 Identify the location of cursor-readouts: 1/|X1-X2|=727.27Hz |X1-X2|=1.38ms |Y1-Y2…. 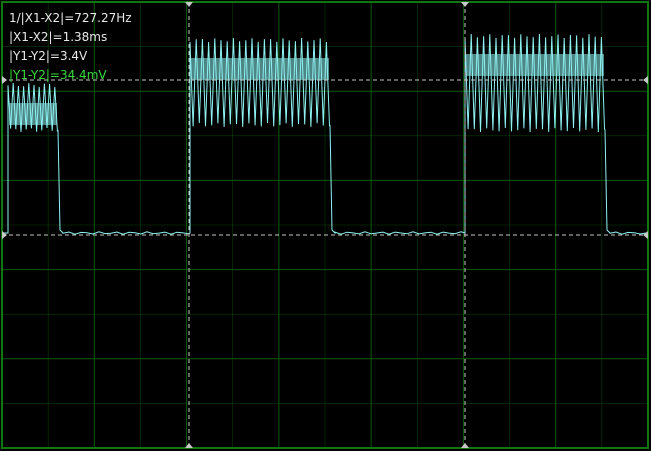
(70, 47).